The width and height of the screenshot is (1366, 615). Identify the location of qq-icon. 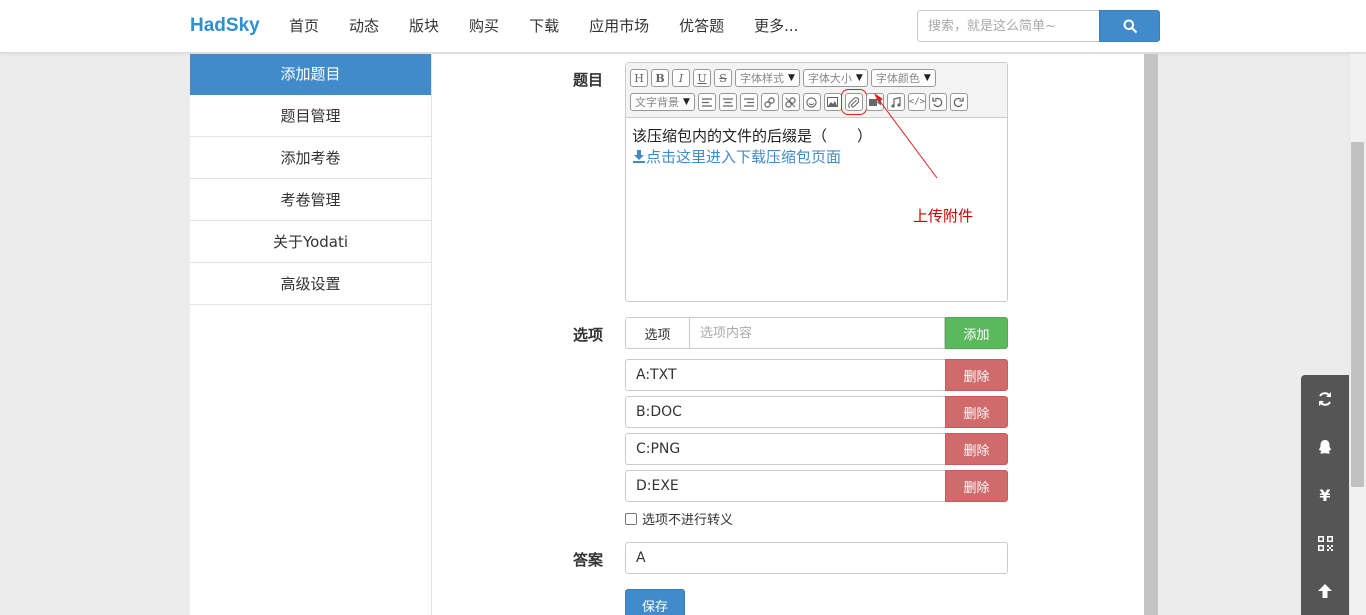
(1325, 447).